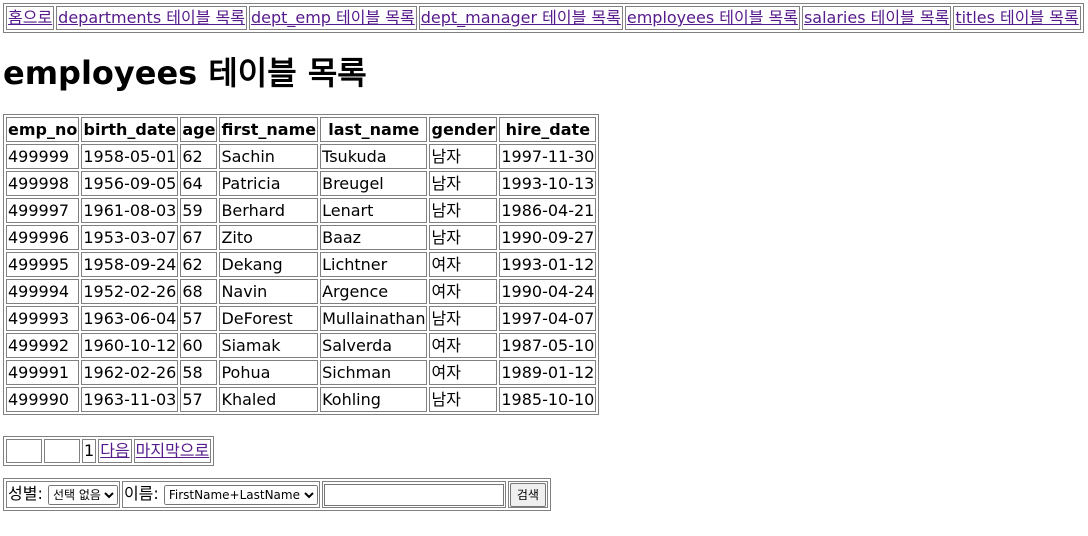 The height and width of the screenshot is (536, 1088). Describe the element at coordinates (43, 210) in the screenshot. I see `table-cell-emp-no: 499997` at that location.